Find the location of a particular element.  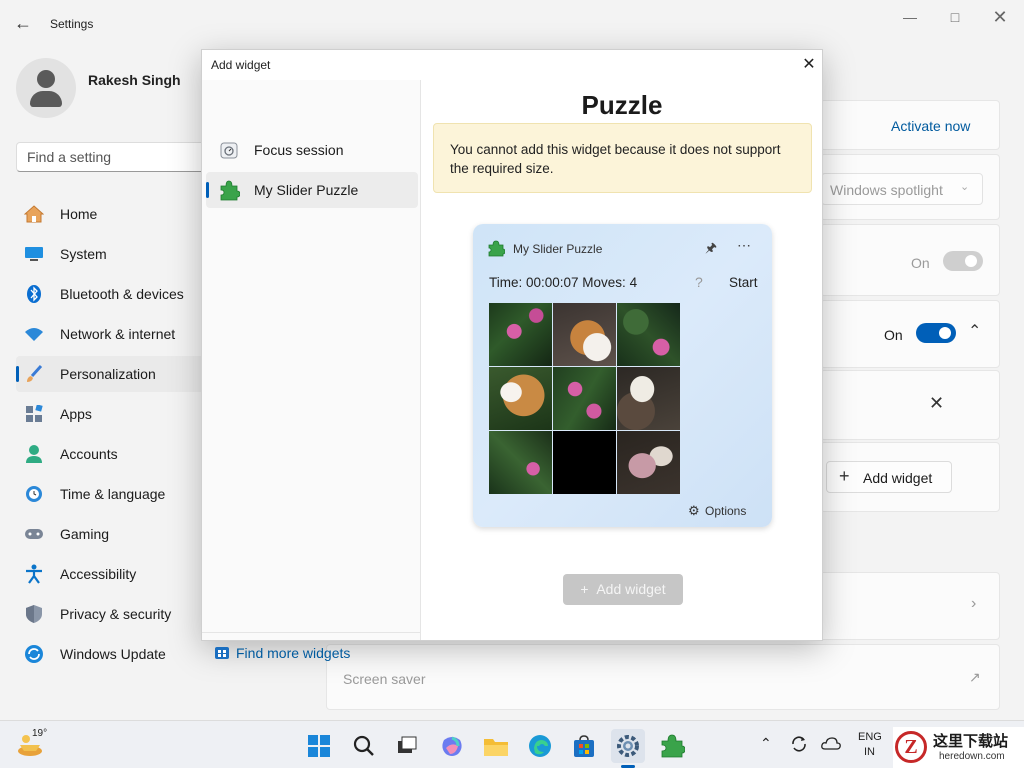

widget-item-focus-session: Focus session is located at coordinates (312, 150).